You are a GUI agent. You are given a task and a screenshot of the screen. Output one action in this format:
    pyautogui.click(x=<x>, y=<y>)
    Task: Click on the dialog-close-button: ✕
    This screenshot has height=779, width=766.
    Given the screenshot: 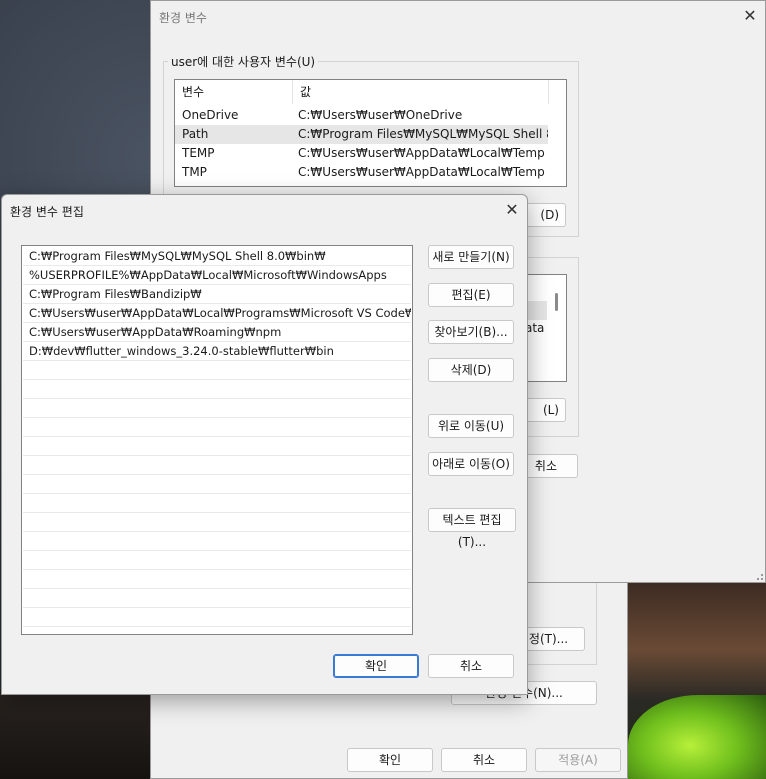 What is the action you would take?
    pyautogui.click(x=512, y=210)
    